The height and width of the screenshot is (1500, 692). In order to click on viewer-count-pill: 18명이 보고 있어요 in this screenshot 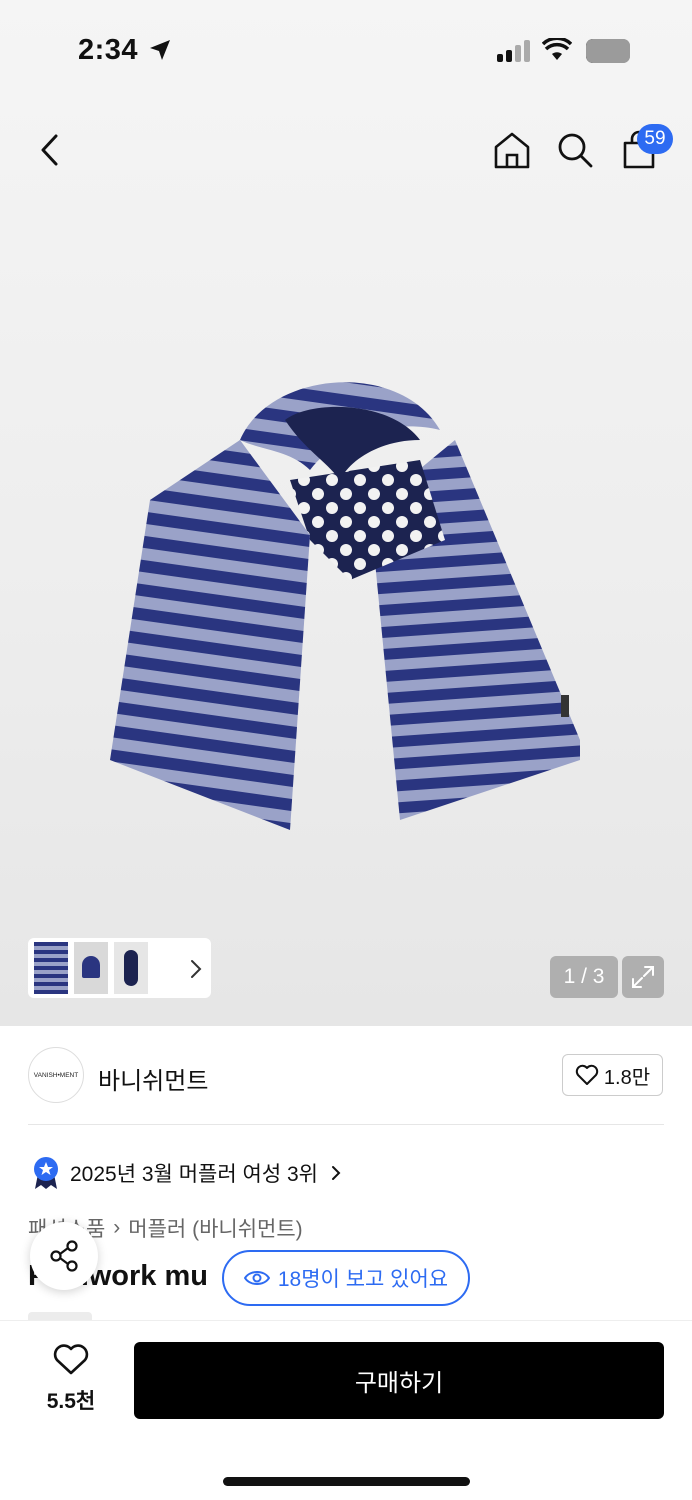, I will do `click(346, 1278)`.